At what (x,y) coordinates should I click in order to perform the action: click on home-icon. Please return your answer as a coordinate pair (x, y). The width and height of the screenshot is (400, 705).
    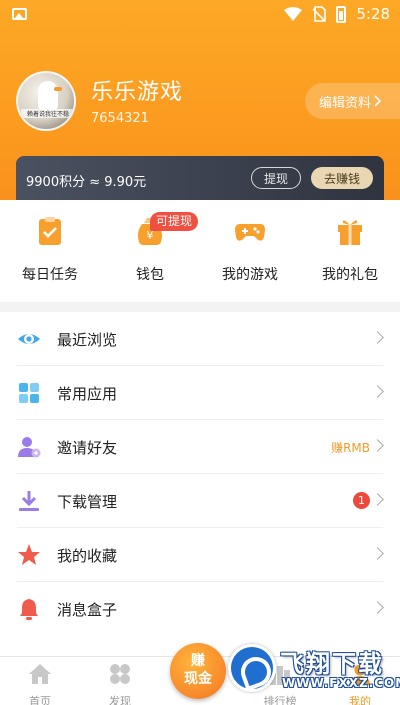
    Looking at the image, I should click on (40, 674).